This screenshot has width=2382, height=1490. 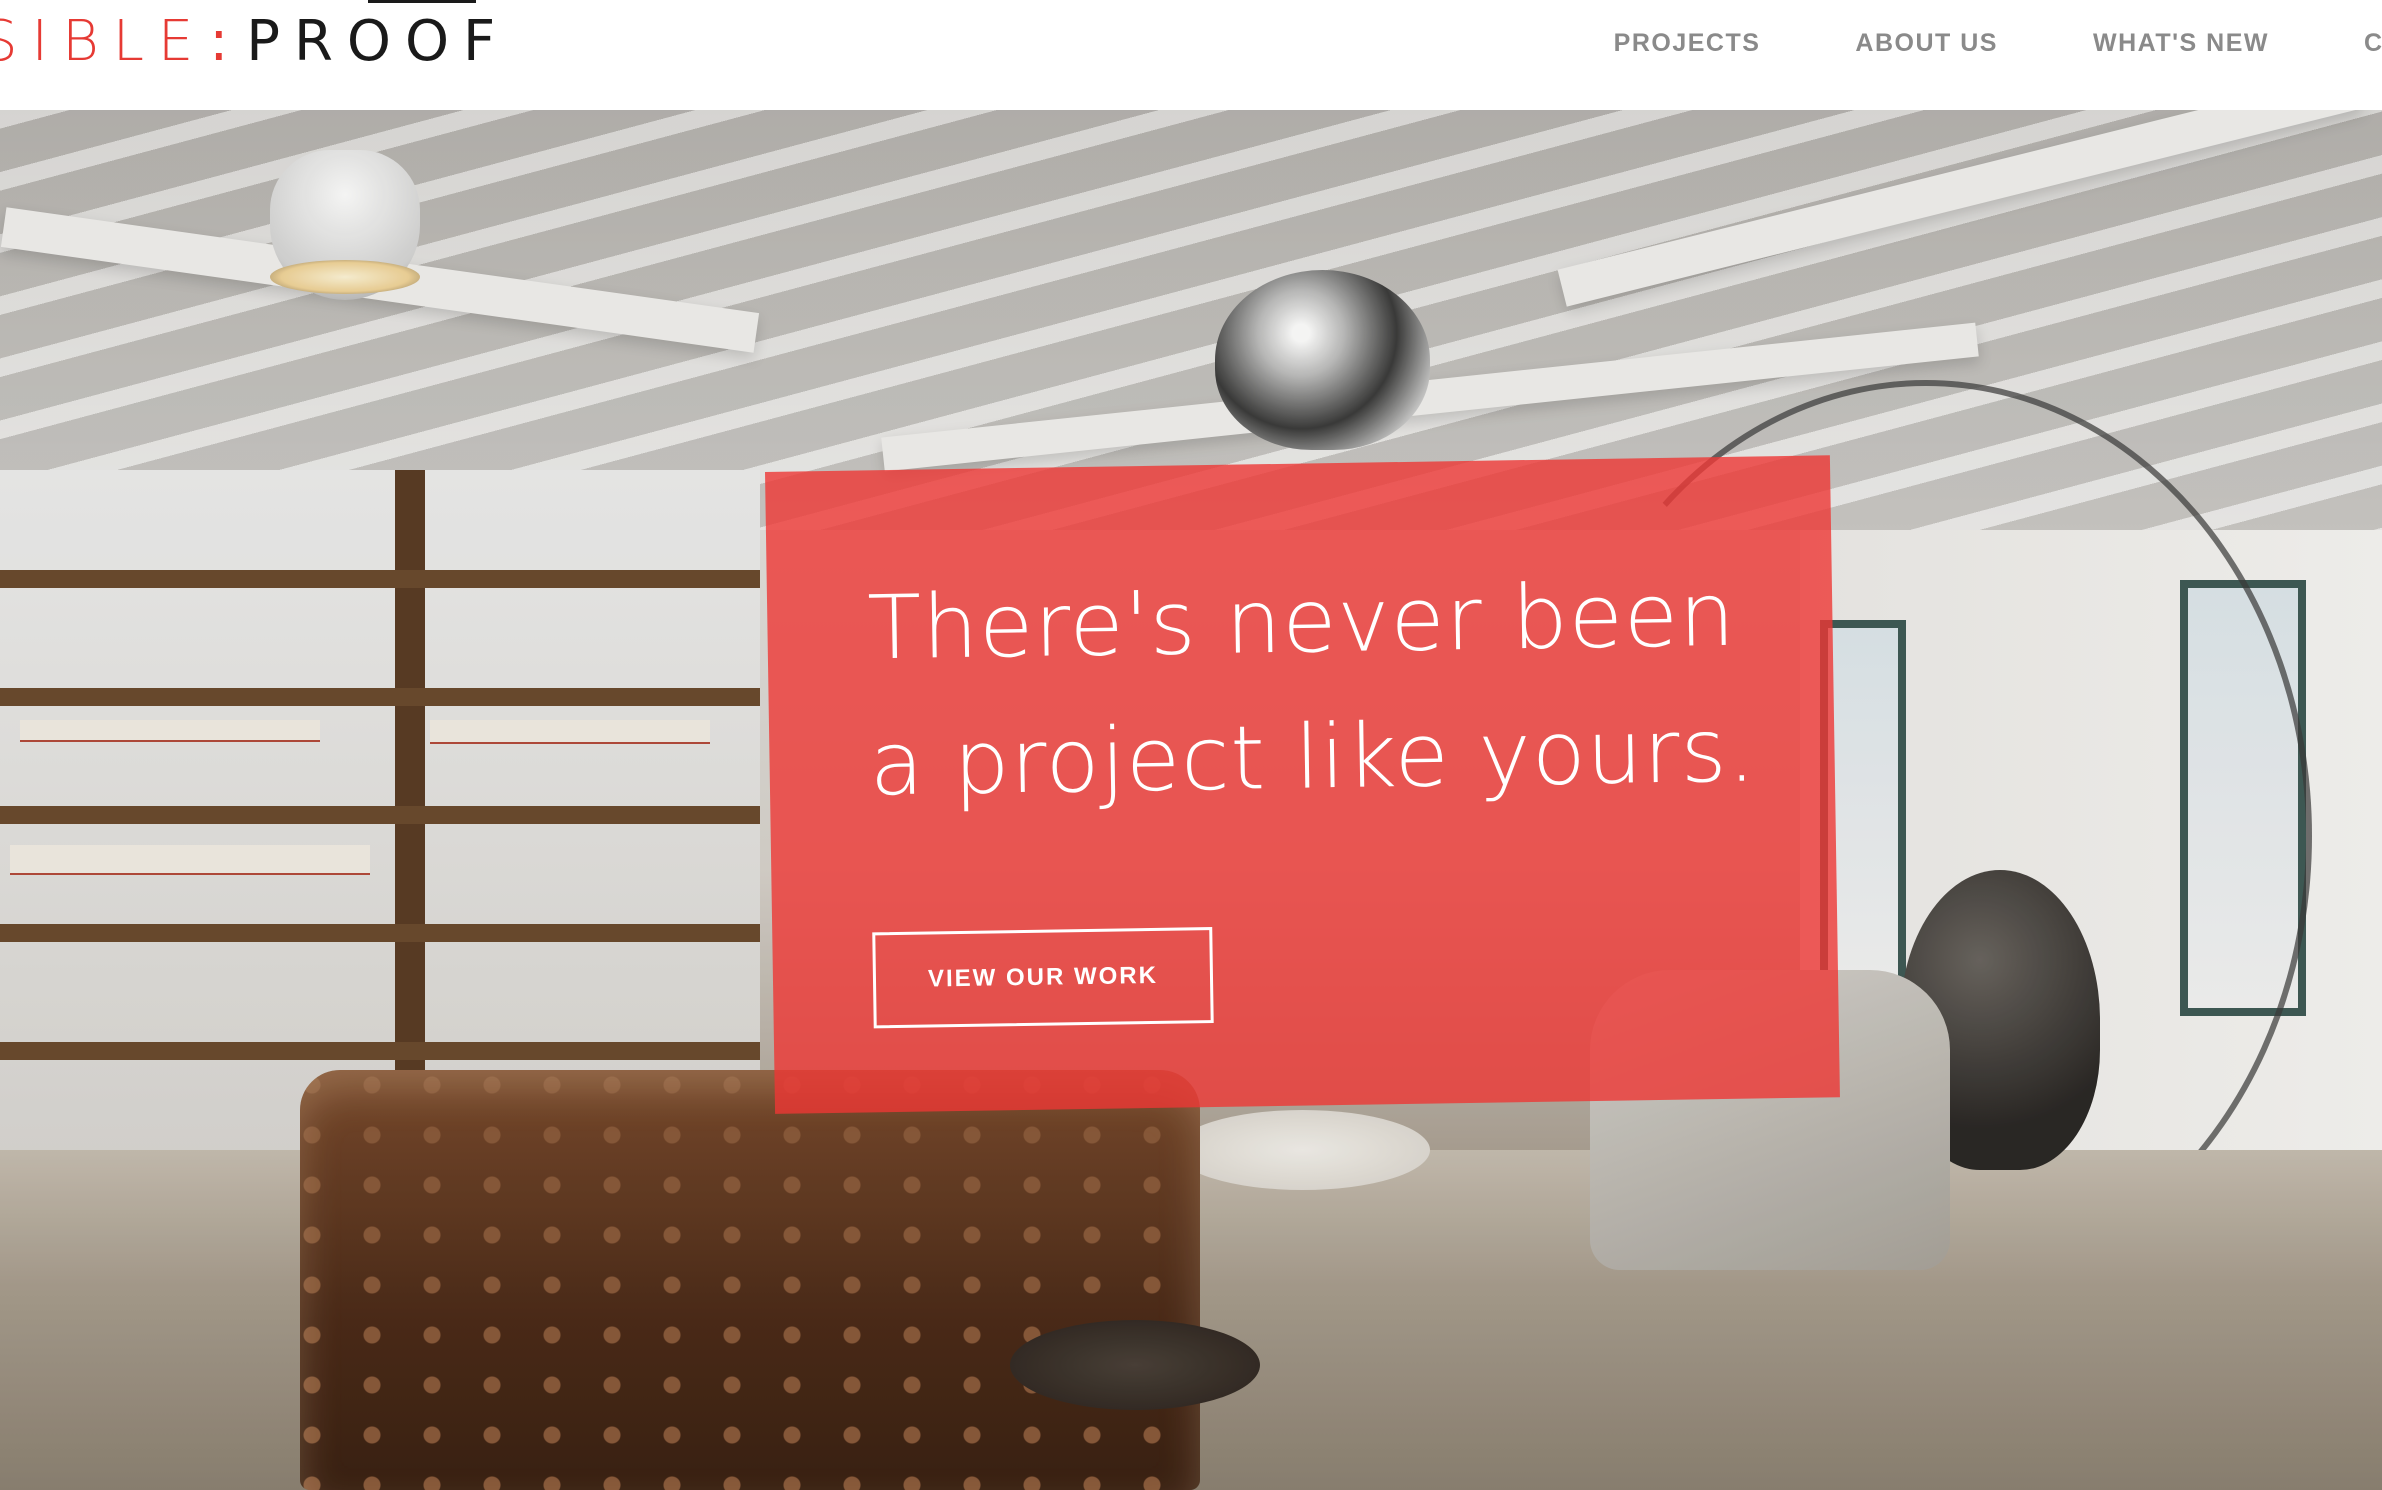 I want to click on site-logo: SIBLE : PROOF, so click(x=255, y=38).